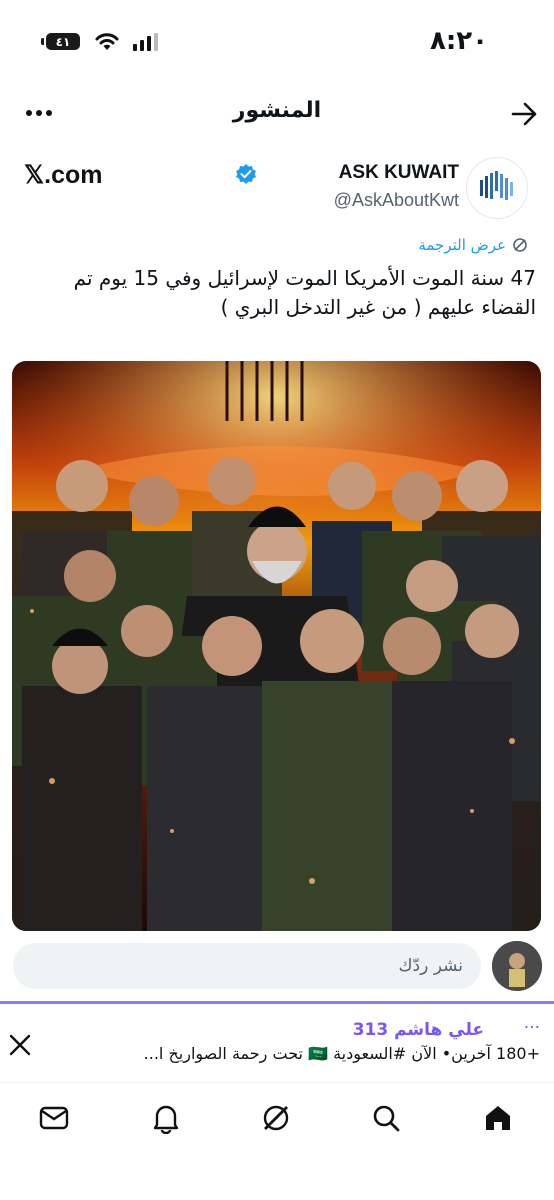 This screenshot has height=1200, width=554. I want to click on translate-icon, so click(520, 245).